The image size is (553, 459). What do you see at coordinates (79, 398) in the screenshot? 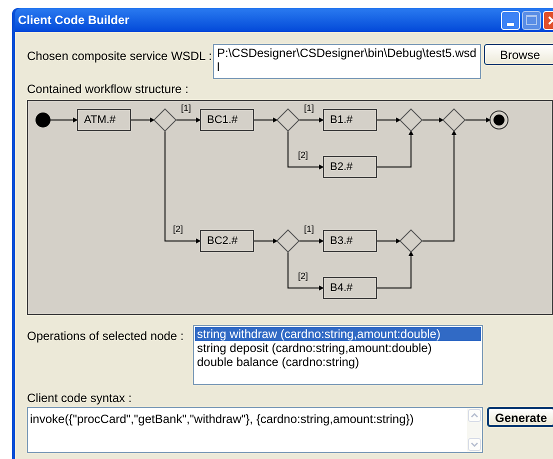
I see `code-label: Client code syntax :` at bounding box center [79, 398].